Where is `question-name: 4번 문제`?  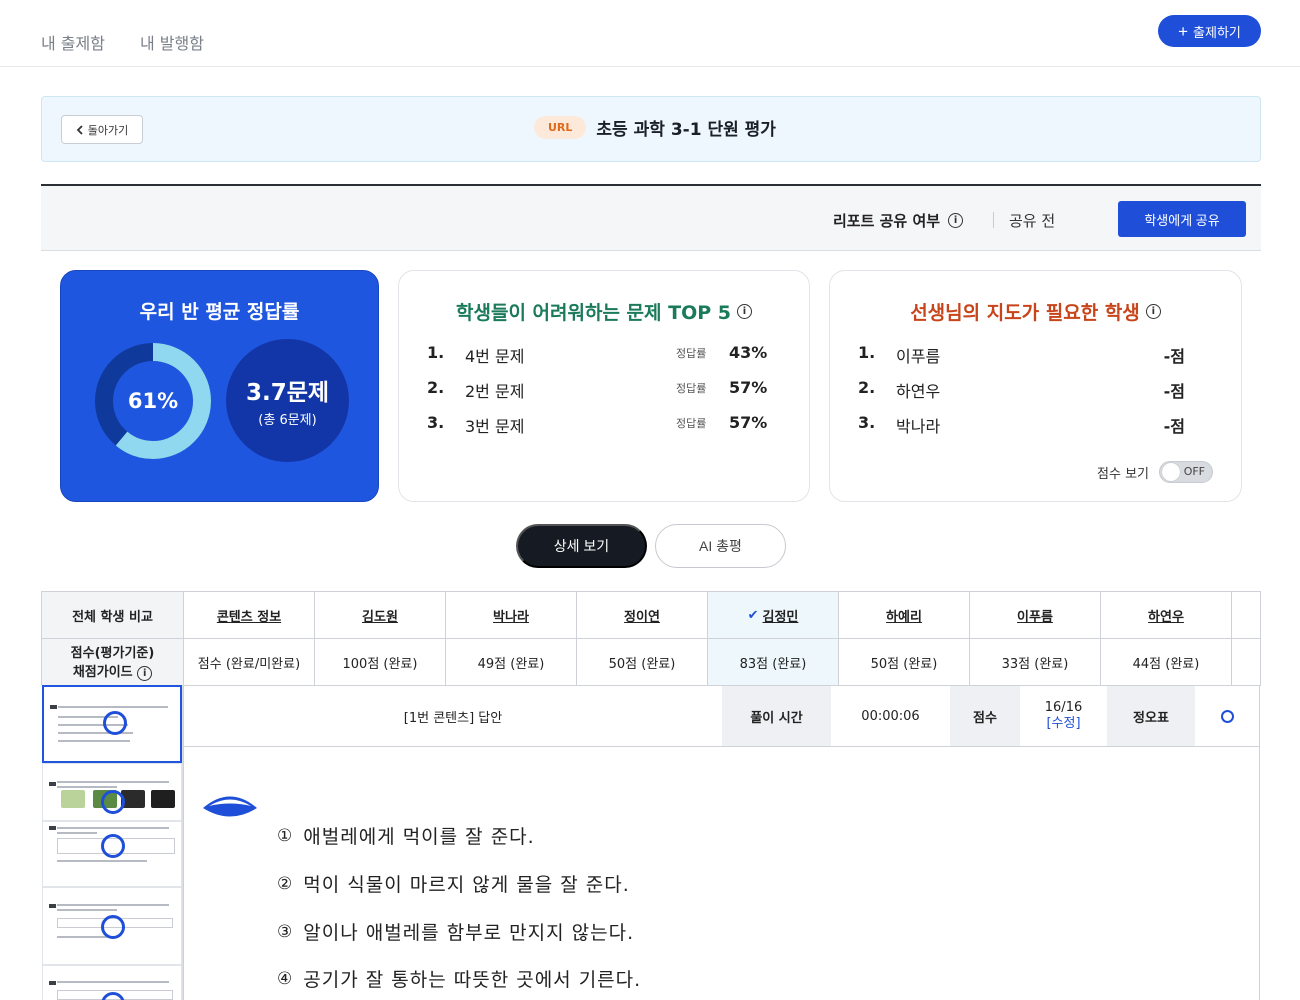
question-name: 4번 문제 is located at coordinates (495, 356).